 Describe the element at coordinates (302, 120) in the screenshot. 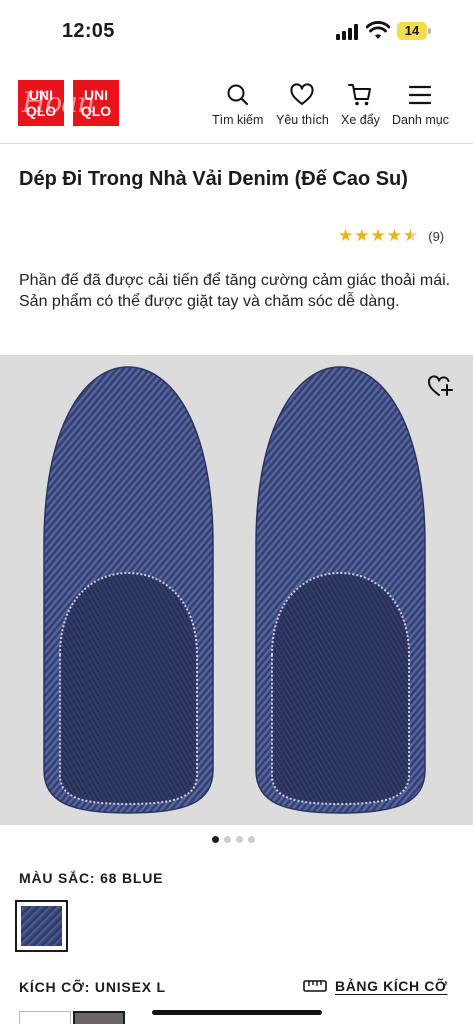

I see `nav-wishlist-label: Yêu thích` at that location.